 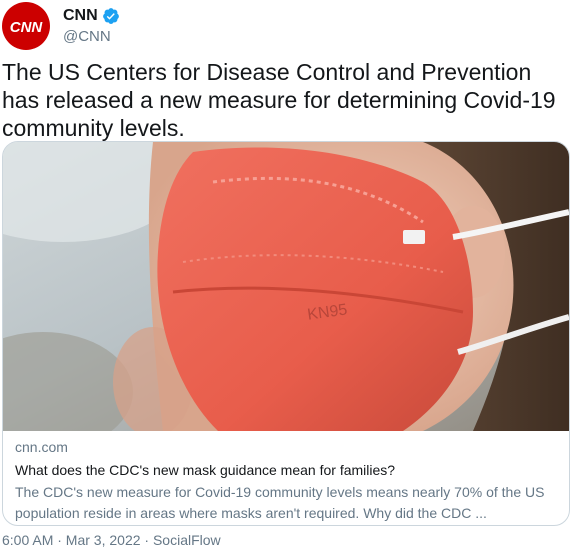 I want to click on card-domain: cnn.com, so click(x=41, y=447).